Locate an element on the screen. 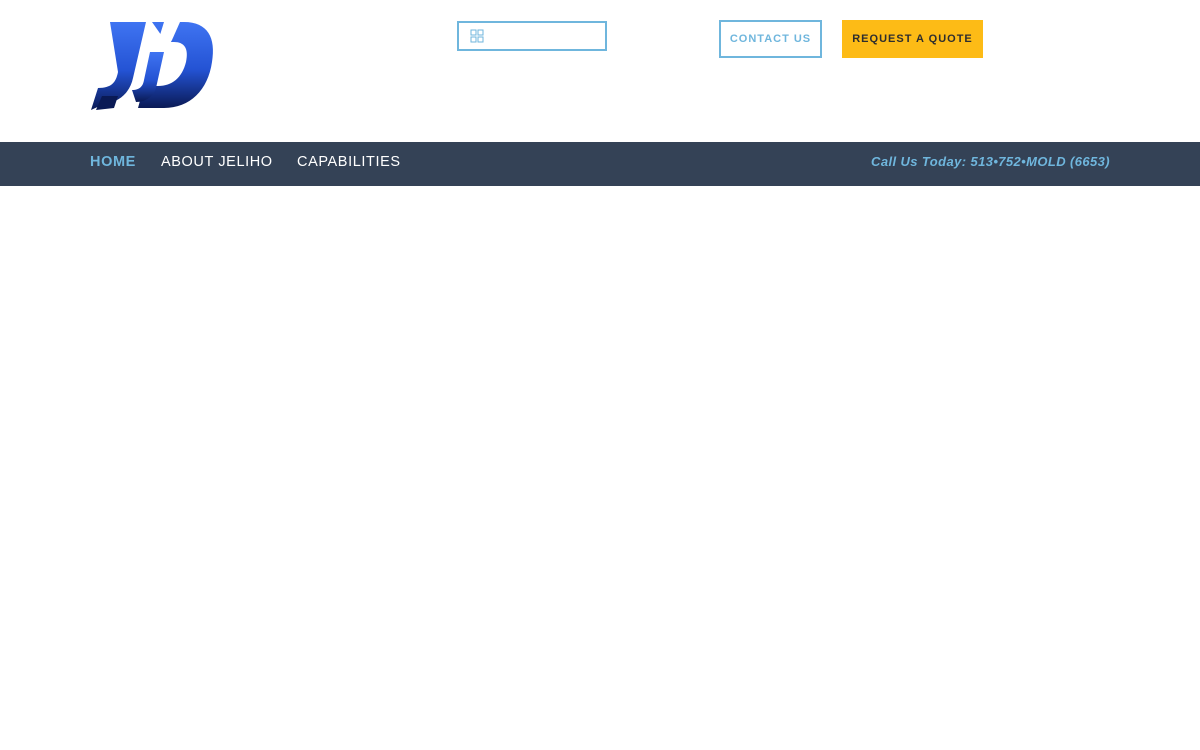  request-quote-button: REQUEST A QUOTE is located at coordinates (912, 39).